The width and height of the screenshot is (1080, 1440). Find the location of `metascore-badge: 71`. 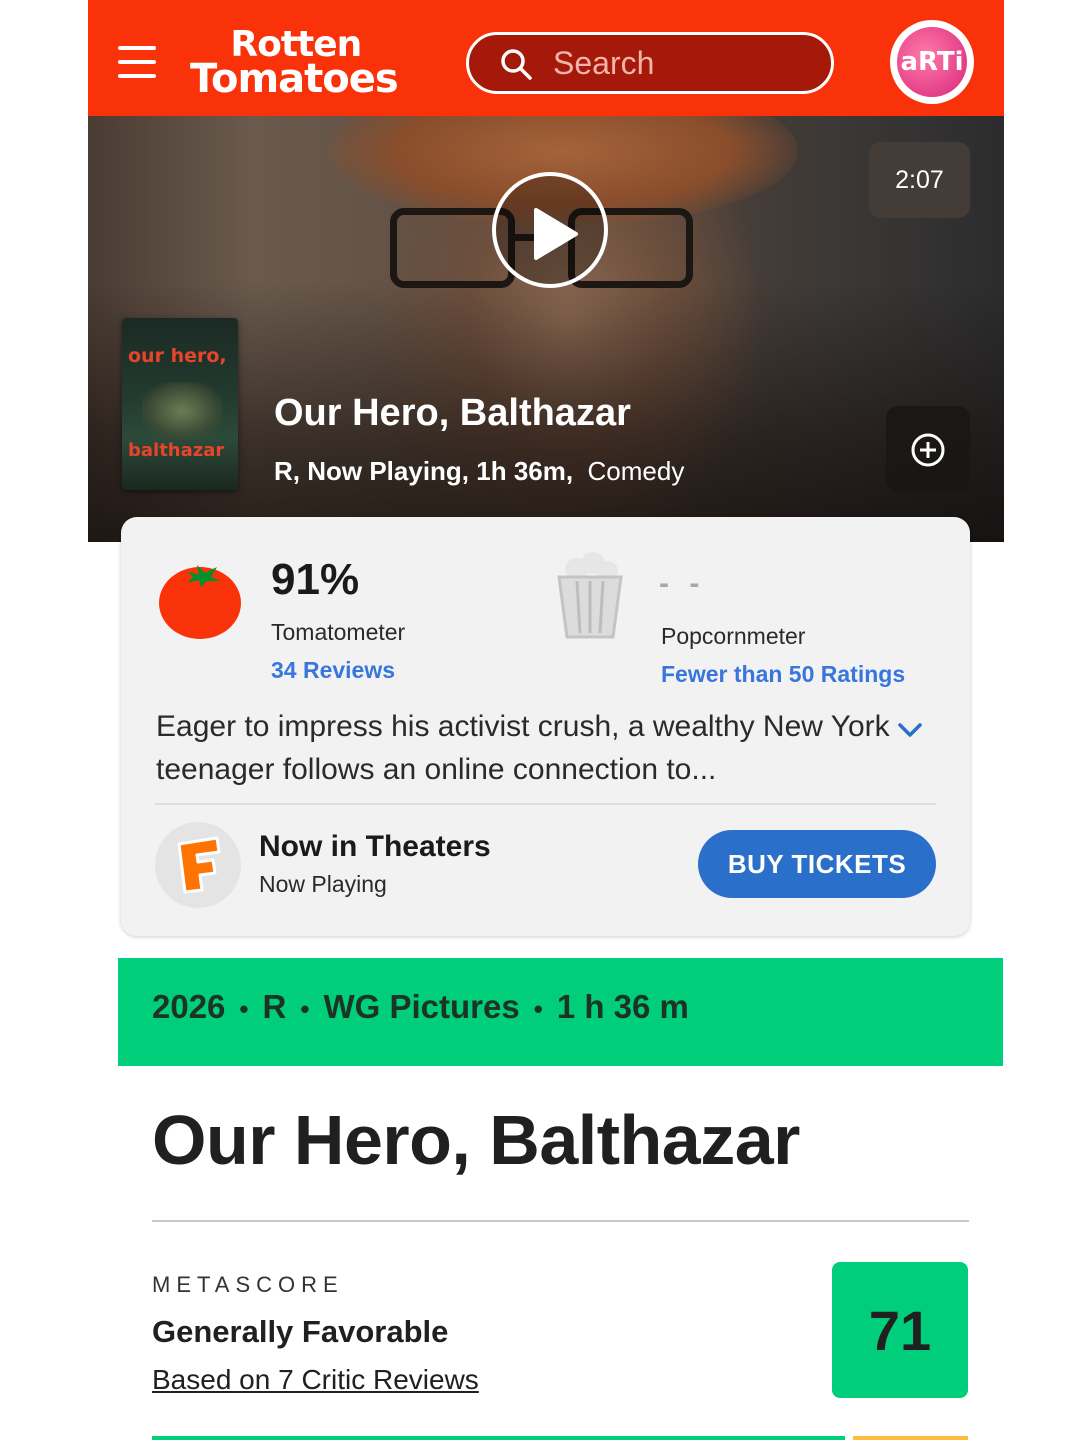

metascore-badge: 71 is located at coordinates (900, 1330).